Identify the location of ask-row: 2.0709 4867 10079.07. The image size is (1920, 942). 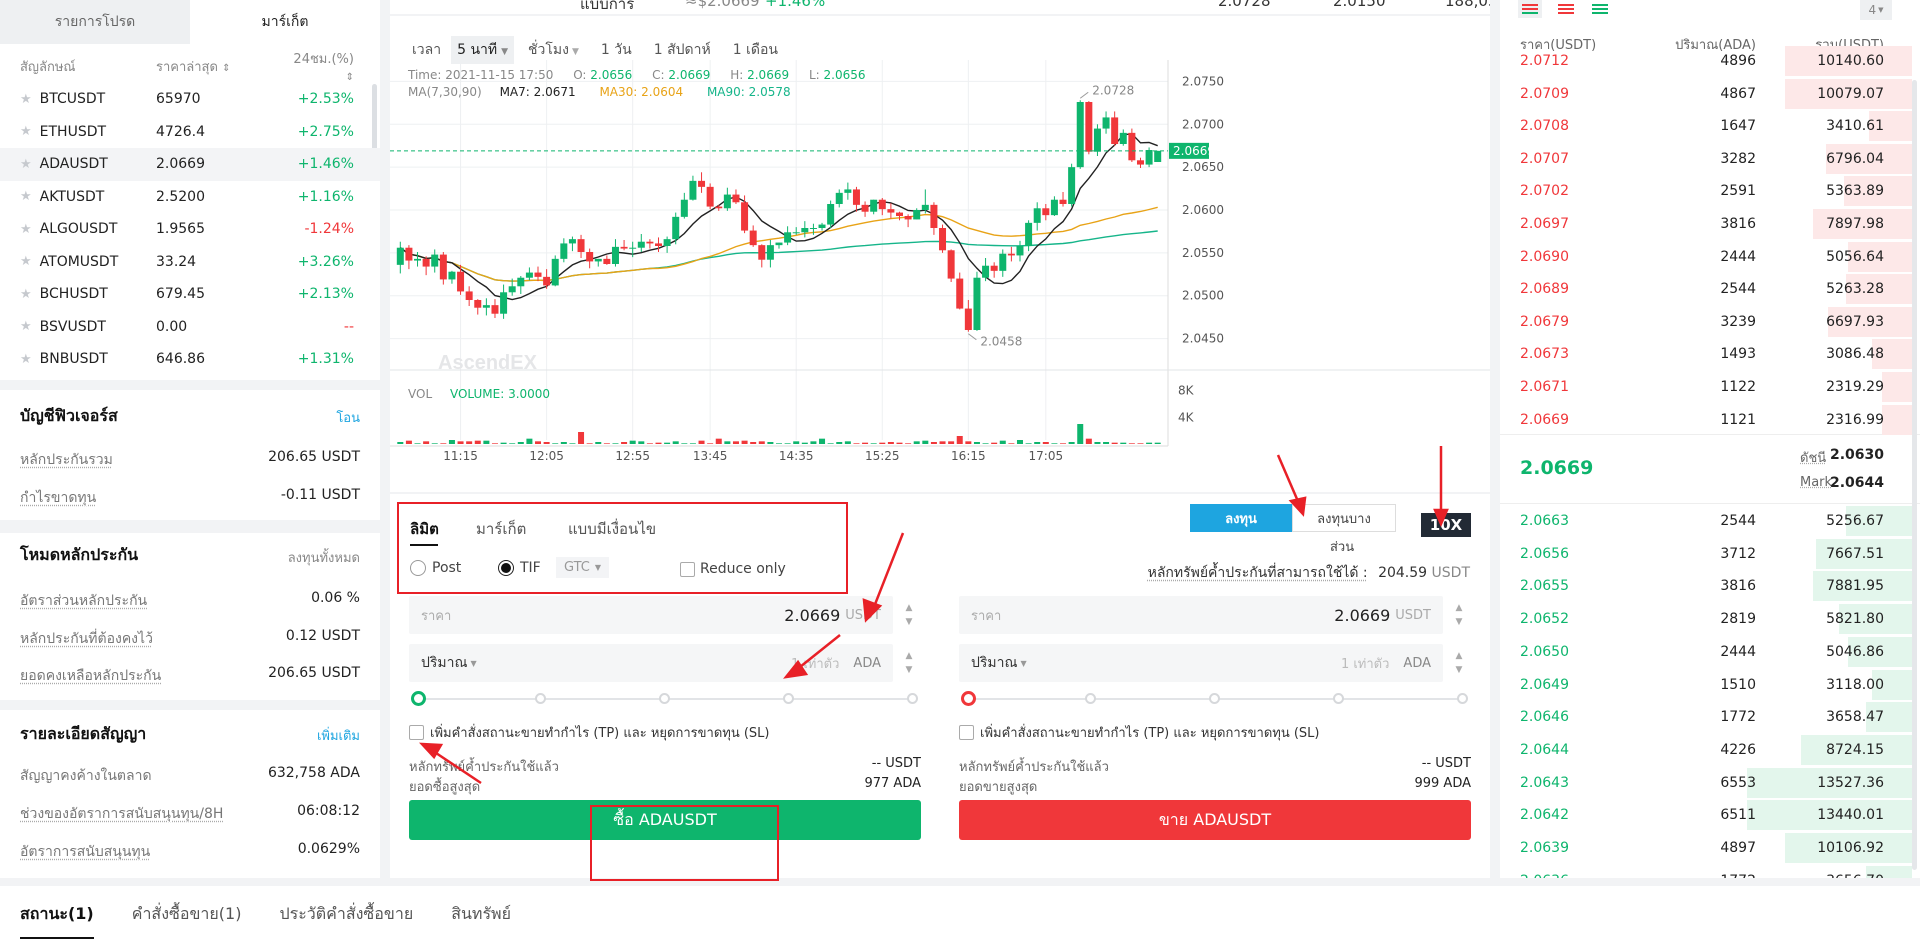
(1710, 94).